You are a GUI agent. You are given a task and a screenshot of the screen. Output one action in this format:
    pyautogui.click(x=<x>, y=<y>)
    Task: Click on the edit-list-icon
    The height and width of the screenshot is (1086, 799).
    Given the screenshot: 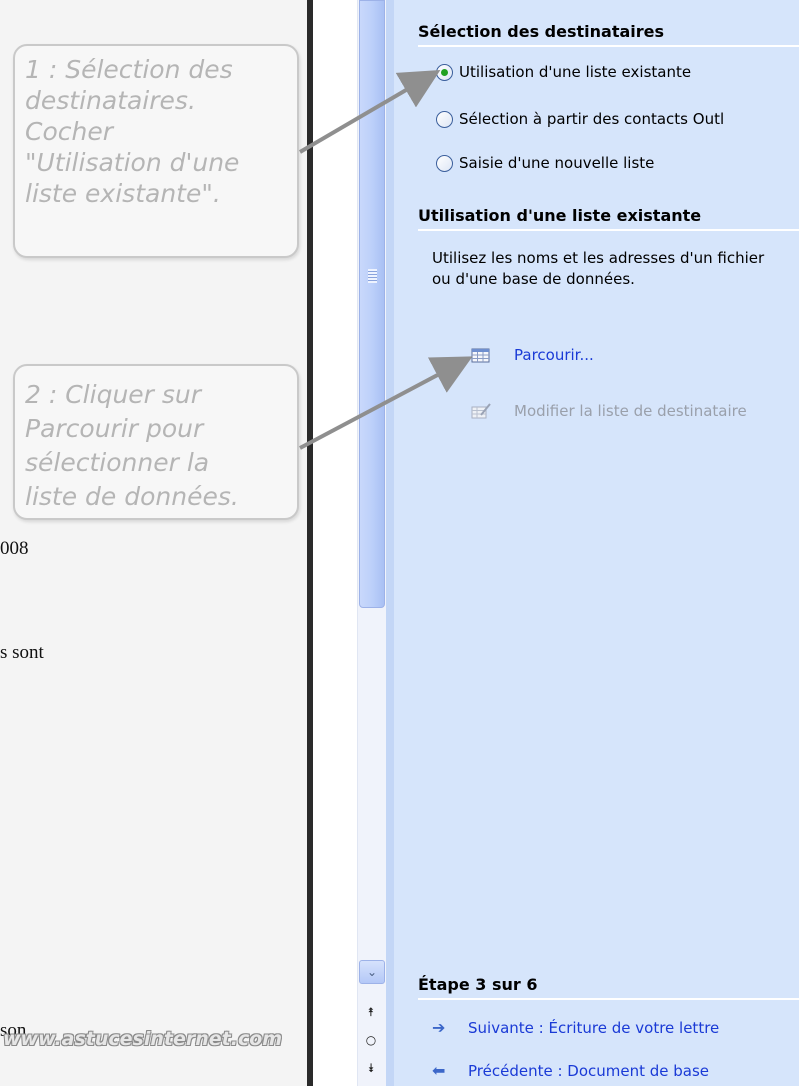 What is the action you would take?
    pyautogui.click(x=481, y=411)
    